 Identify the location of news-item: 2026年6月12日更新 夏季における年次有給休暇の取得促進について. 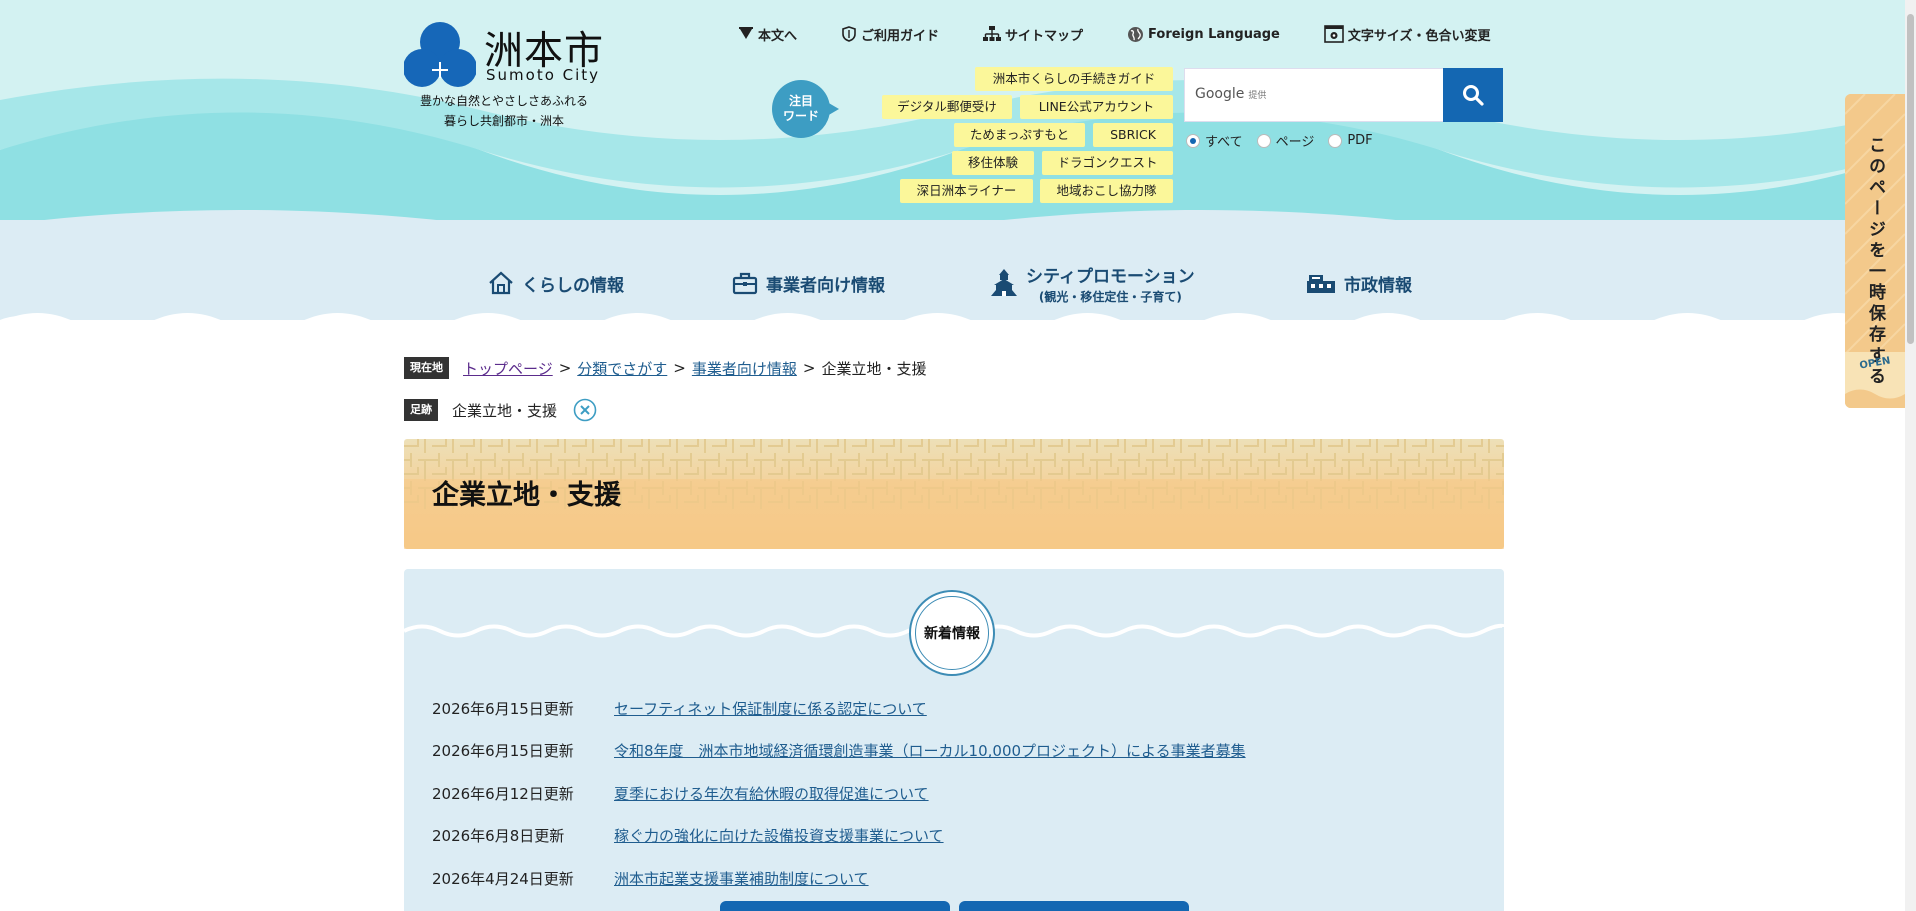
(839, 793).